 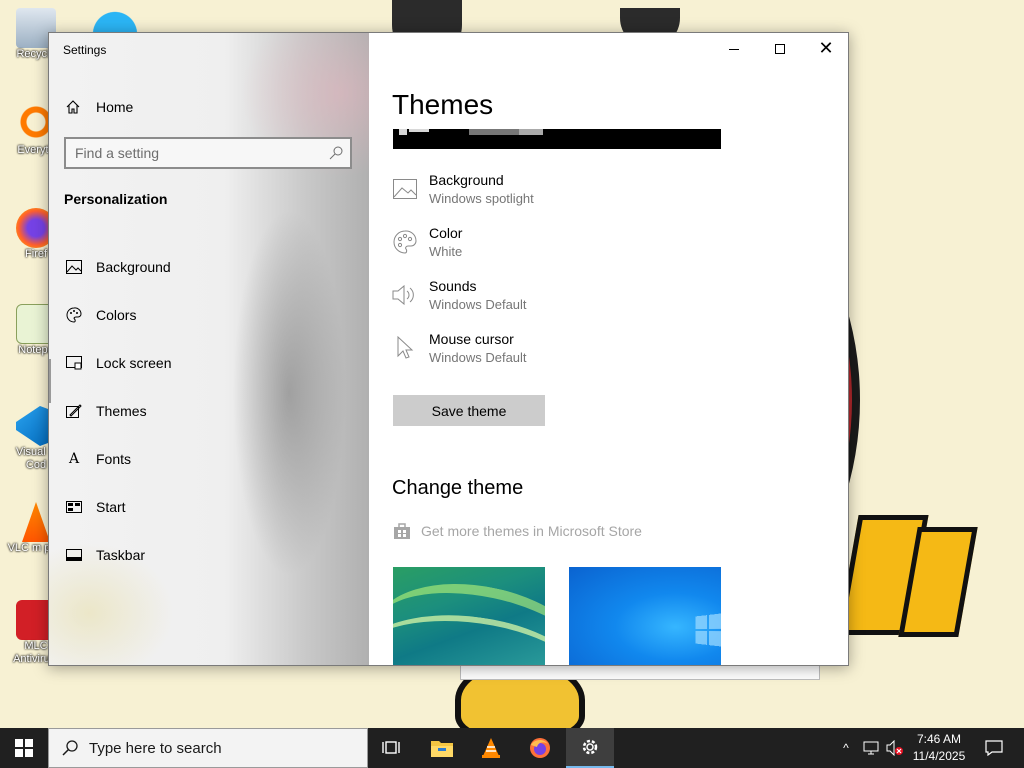 I want to click on edge-icon, so click(x=115, y=20).